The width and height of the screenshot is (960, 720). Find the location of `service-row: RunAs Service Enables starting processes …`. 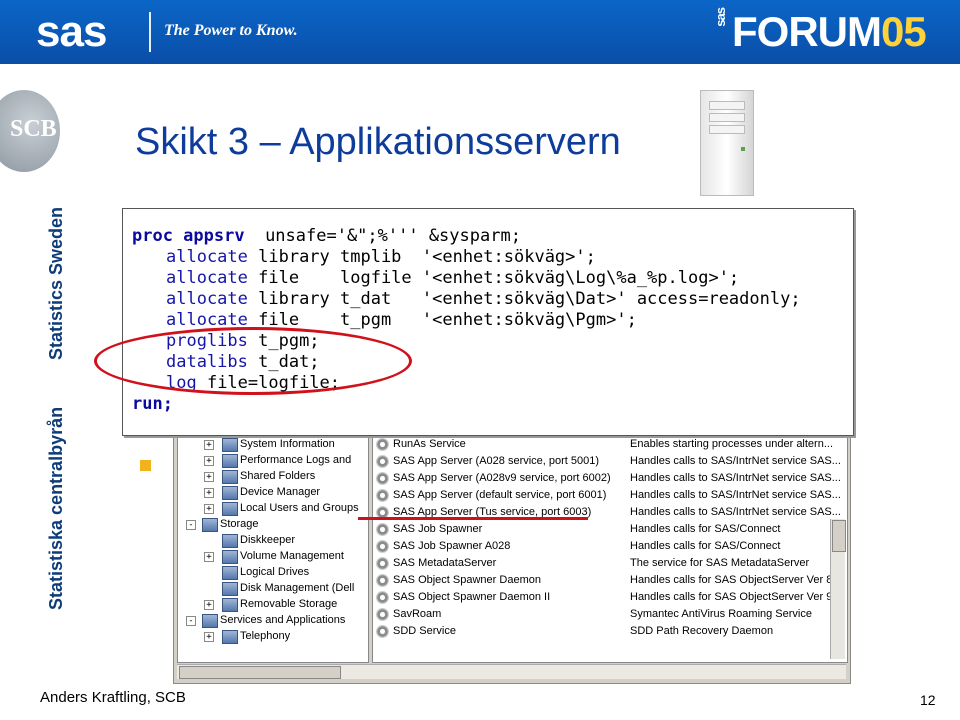

service-row: RunAs Service Enables starting processes … is located at coordinates (608, 444).